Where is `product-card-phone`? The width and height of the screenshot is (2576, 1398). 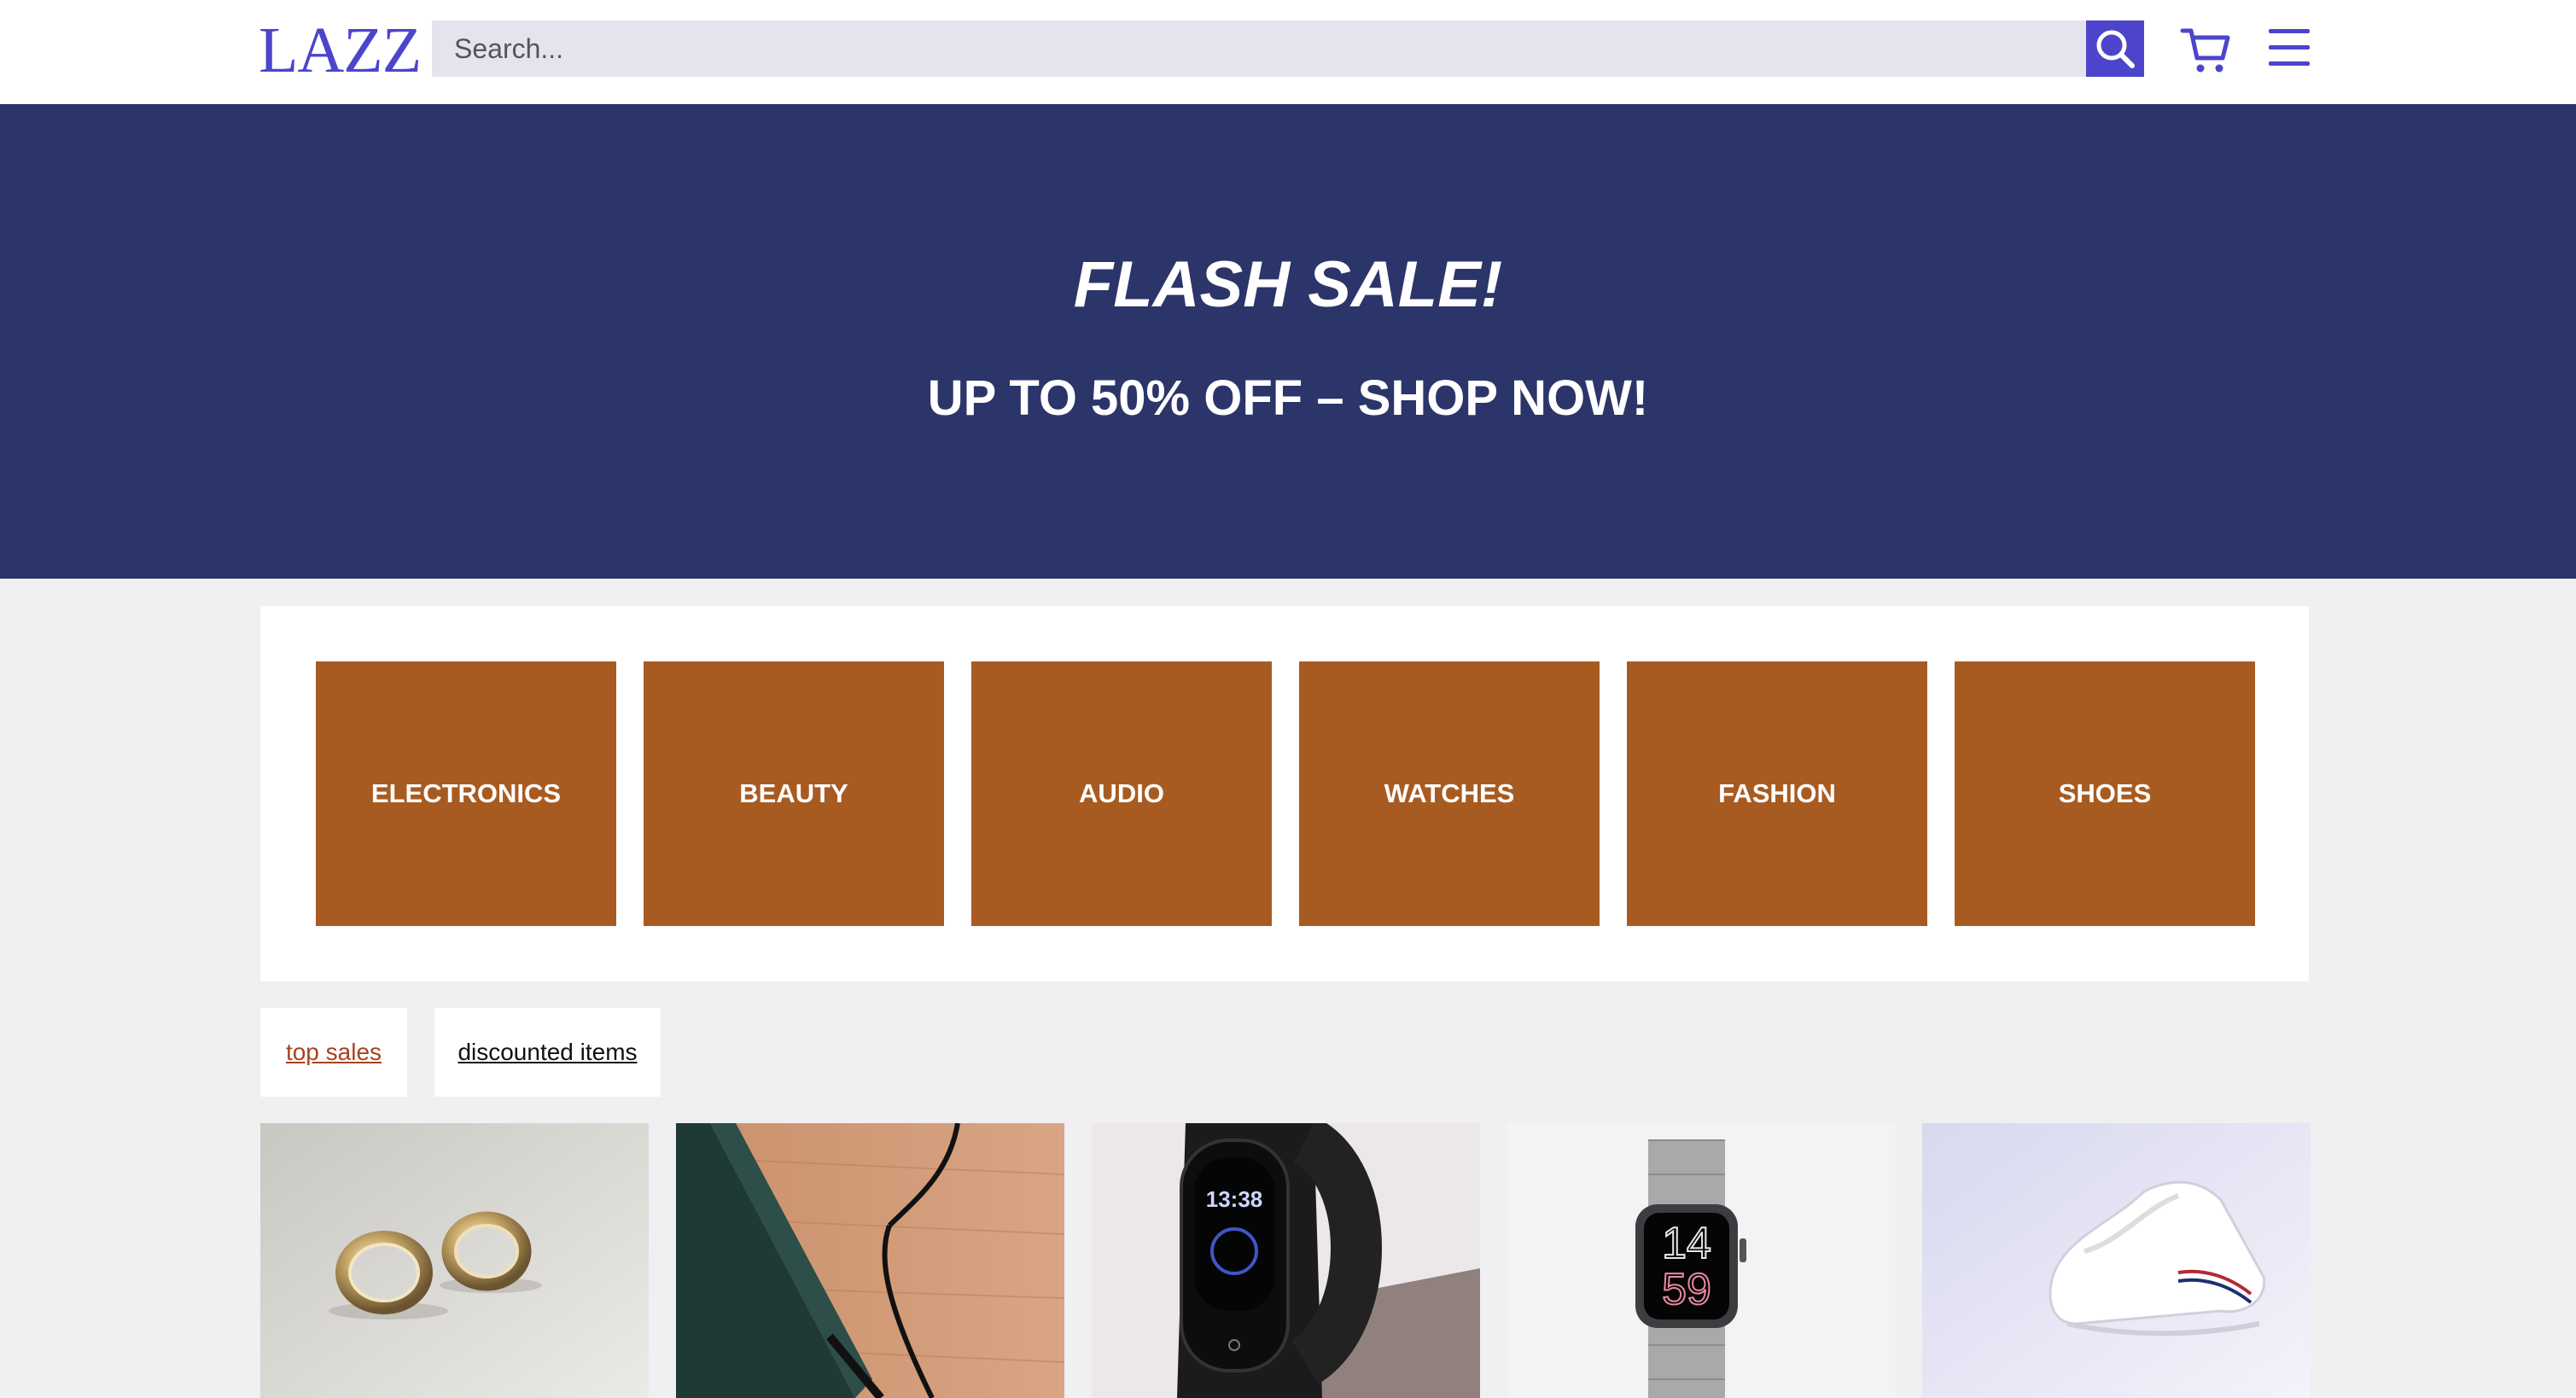
product-card-phone is located at coordinates (870, 1260).